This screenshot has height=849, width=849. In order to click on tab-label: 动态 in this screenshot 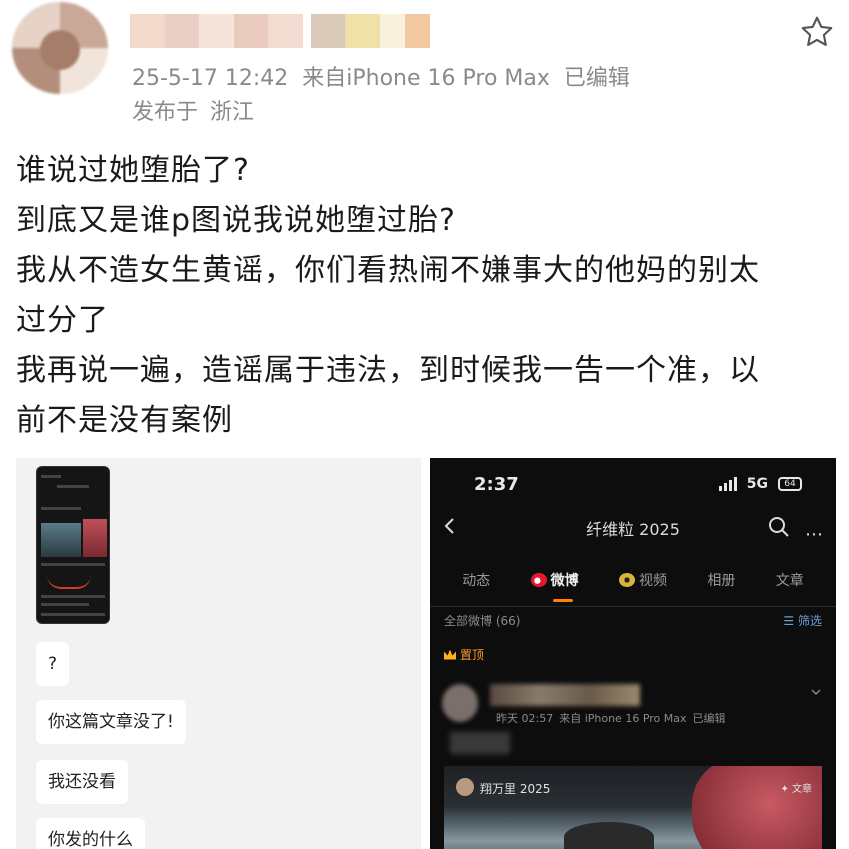, I will do `click(476, 581)`.